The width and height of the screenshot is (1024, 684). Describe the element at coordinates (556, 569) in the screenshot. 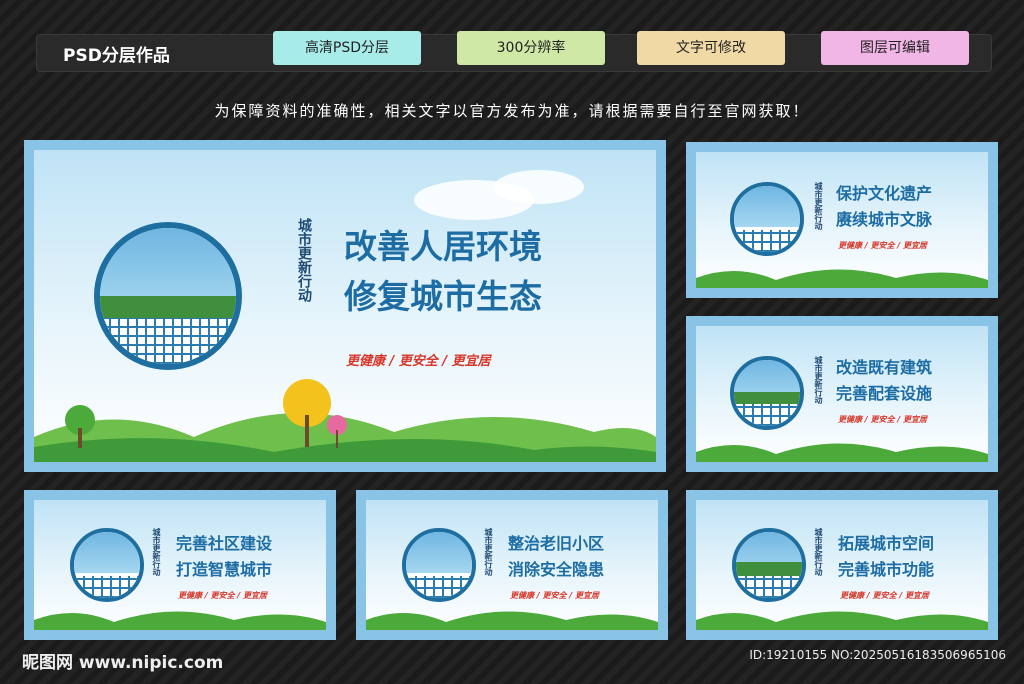

I see `headline-line-2: 消除安全隐患` at that location.